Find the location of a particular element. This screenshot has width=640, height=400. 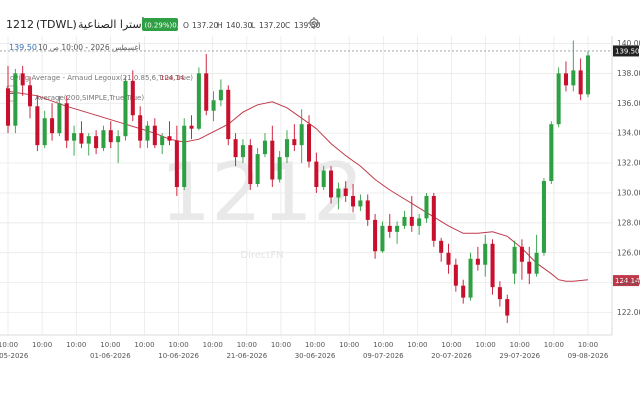

price-tag-text: 139.50 is located at coordinates (627, 51).